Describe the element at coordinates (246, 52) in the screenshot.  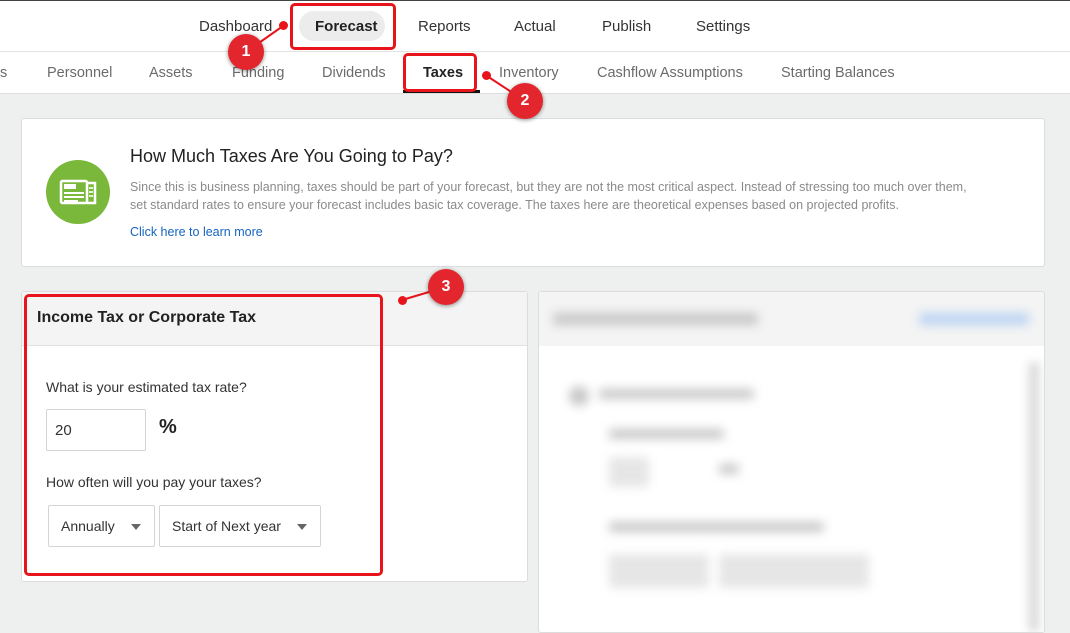
I see `annotation-badge-1: 1` at that location.